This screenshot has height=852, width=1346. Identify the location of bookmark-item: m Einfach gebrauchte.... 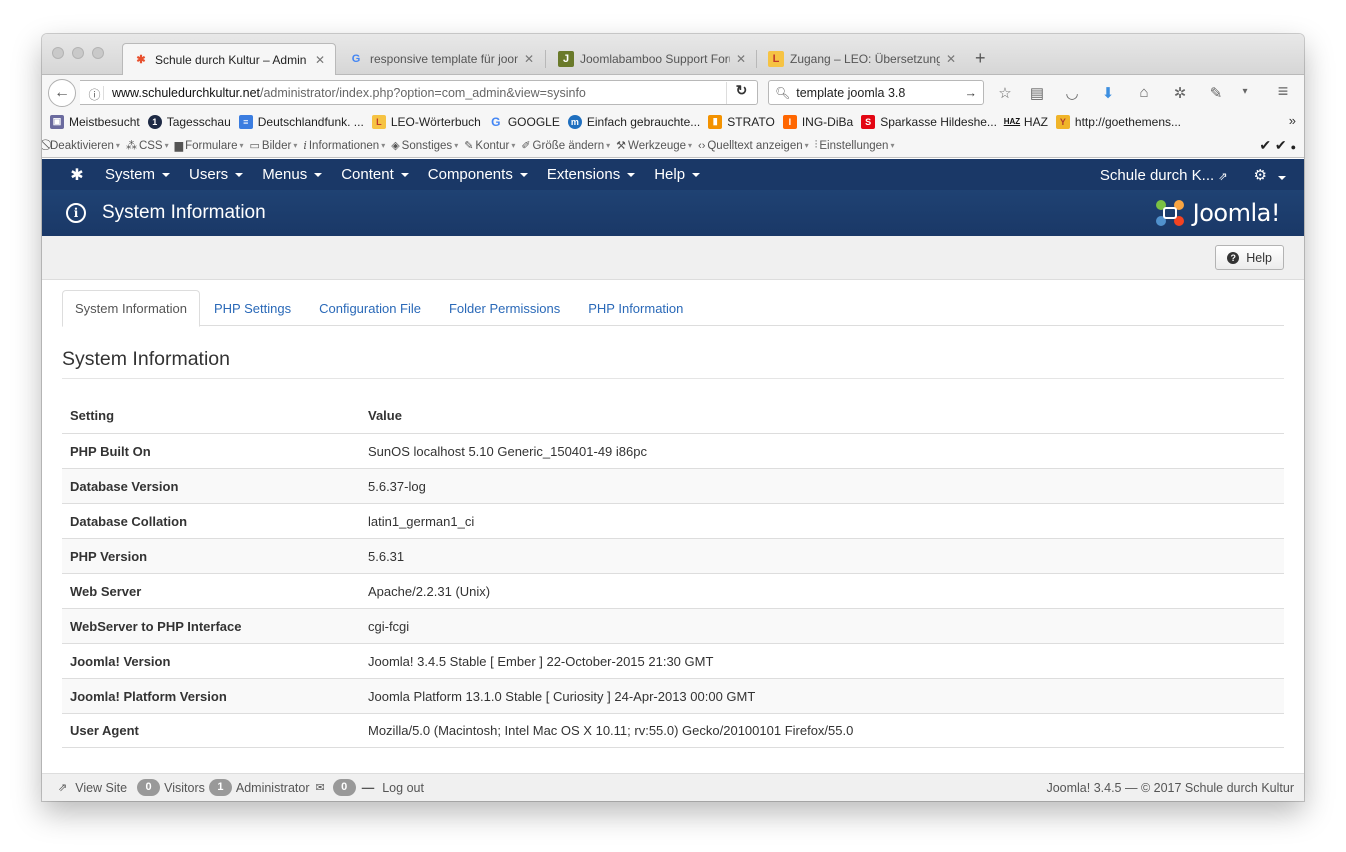
(633, 121).